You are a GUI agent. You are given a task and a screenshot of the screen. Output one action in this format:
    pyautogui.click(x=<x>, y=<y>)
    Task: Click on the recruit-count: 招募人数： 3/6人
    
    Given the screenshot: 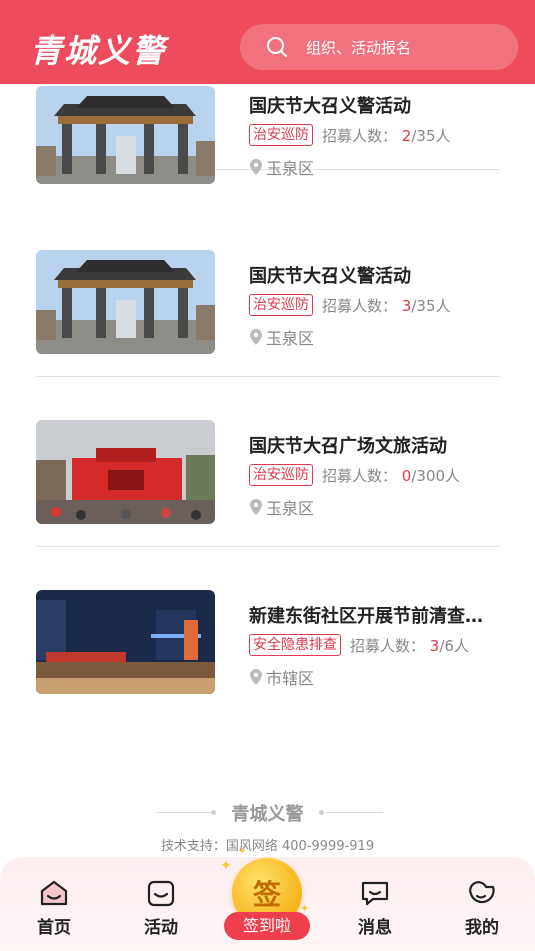 What is the action you would take?
    pyautogui.click(x=409, y=645)
    